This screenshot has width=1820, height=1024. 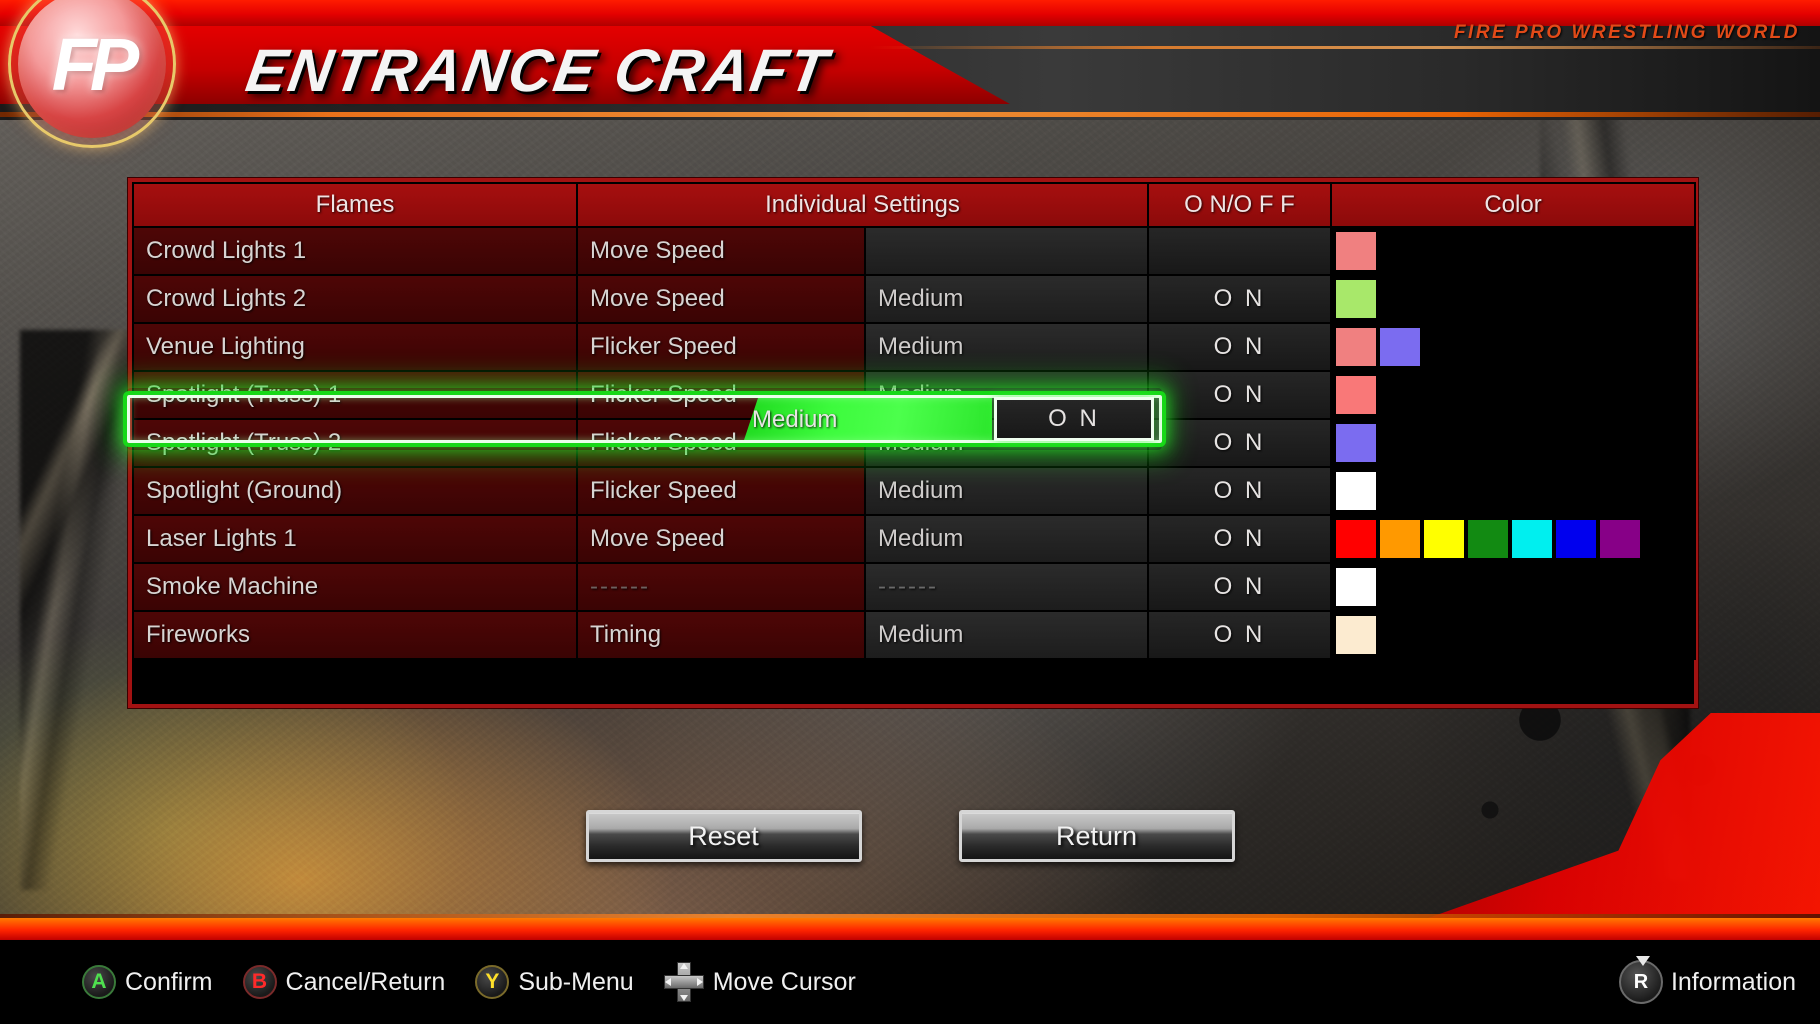 I want to click on information-label: Information, so click(x=1733, y=981).